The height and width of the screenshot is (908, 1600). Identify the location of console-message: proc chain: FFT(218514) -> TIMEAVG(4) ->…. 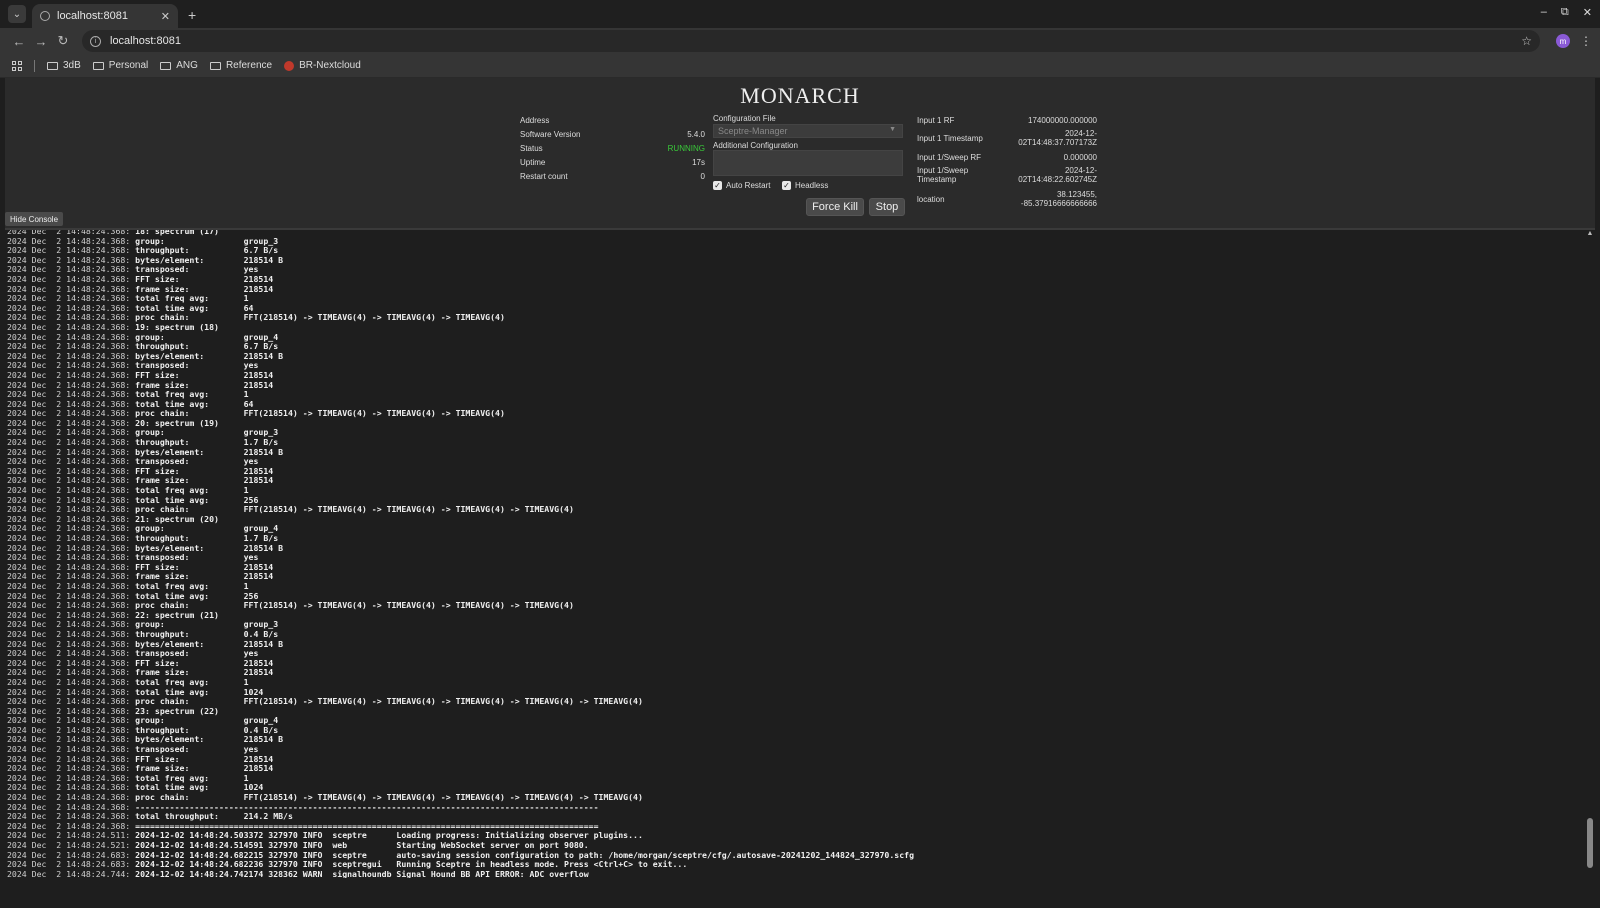
(320, 317).